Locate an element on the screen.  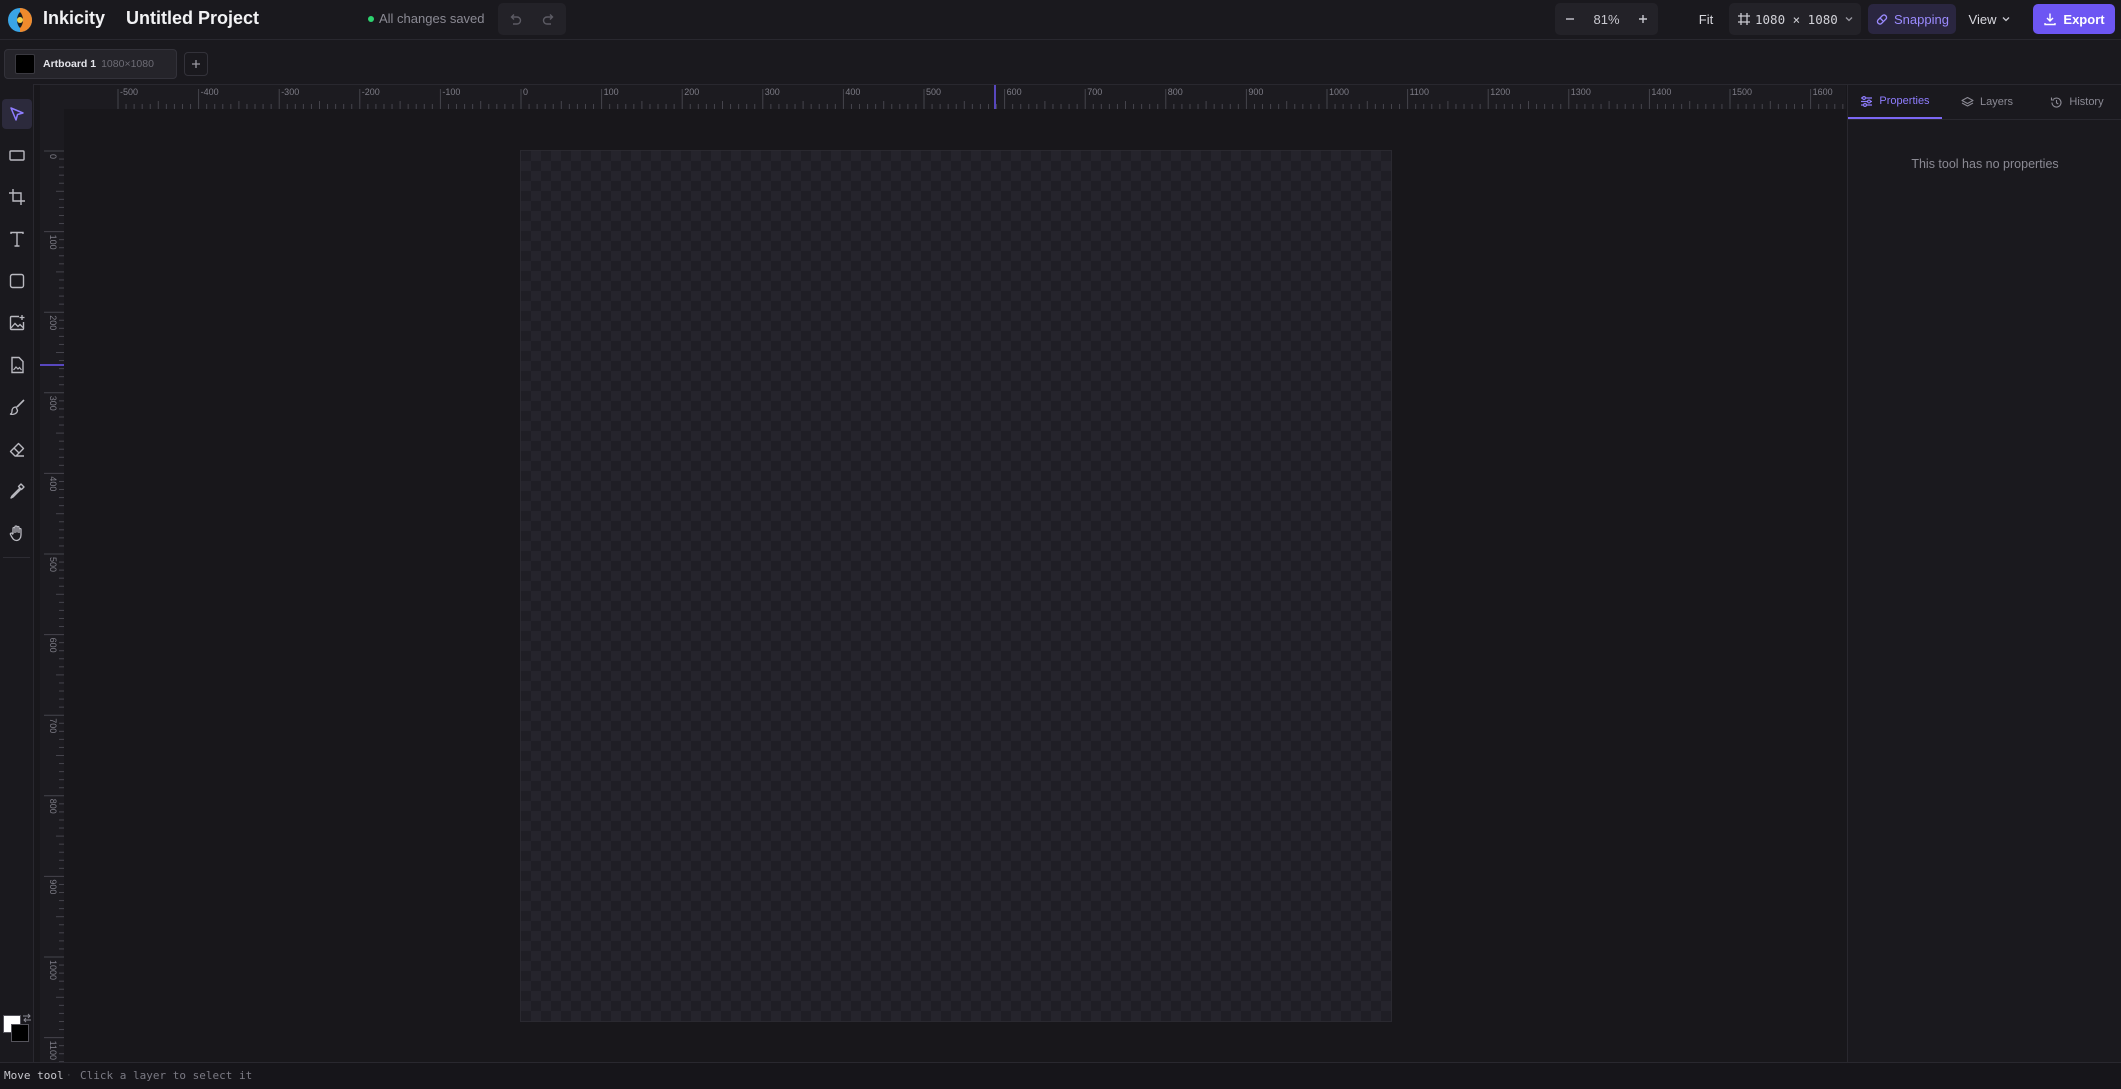
text-tool is located at coordinates (17, 239).